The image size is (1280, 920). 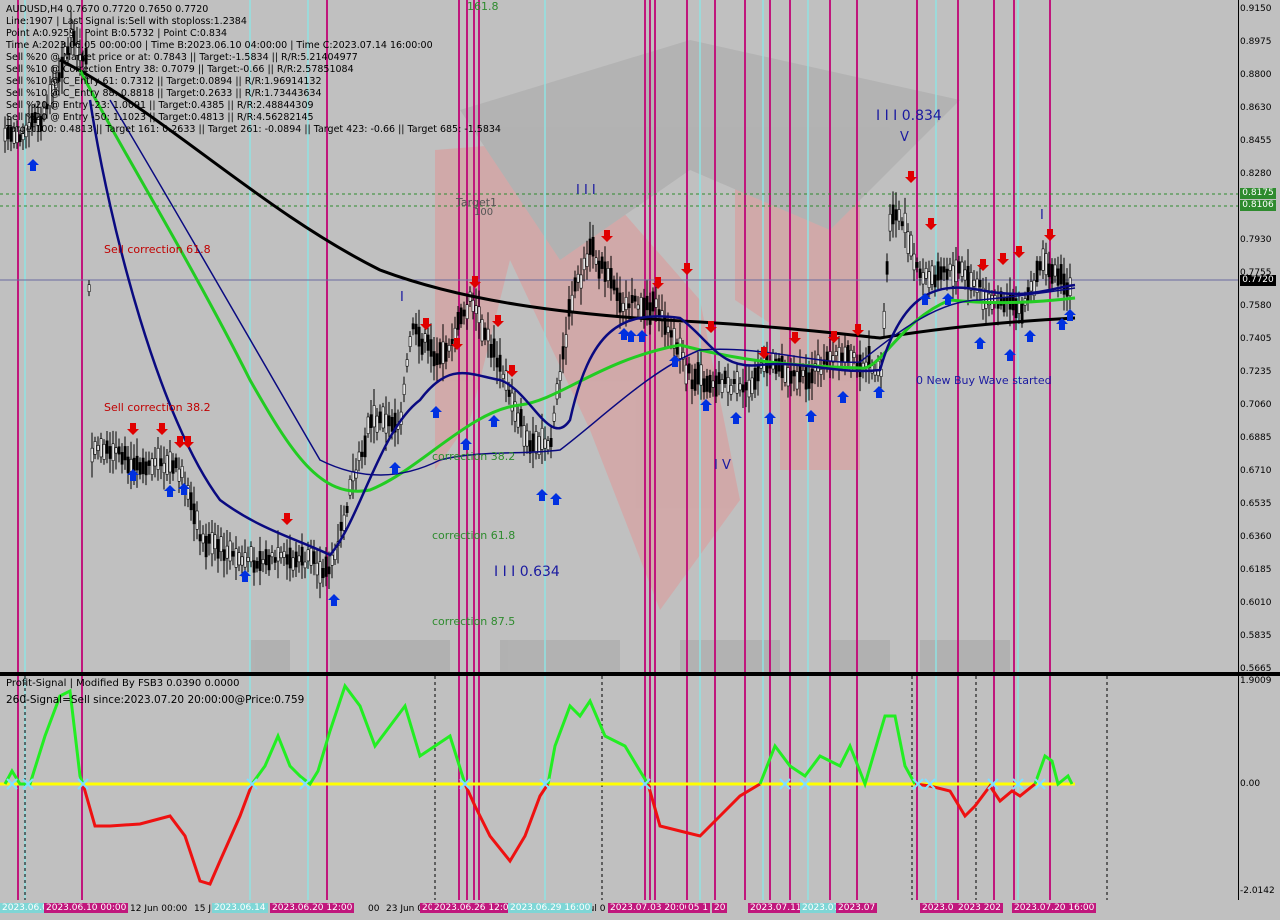 What do you see at coordinates (1256, 405) in the screenshot?
I see `price-scale-label: 0.7060` at bounding box center [1256, 405].